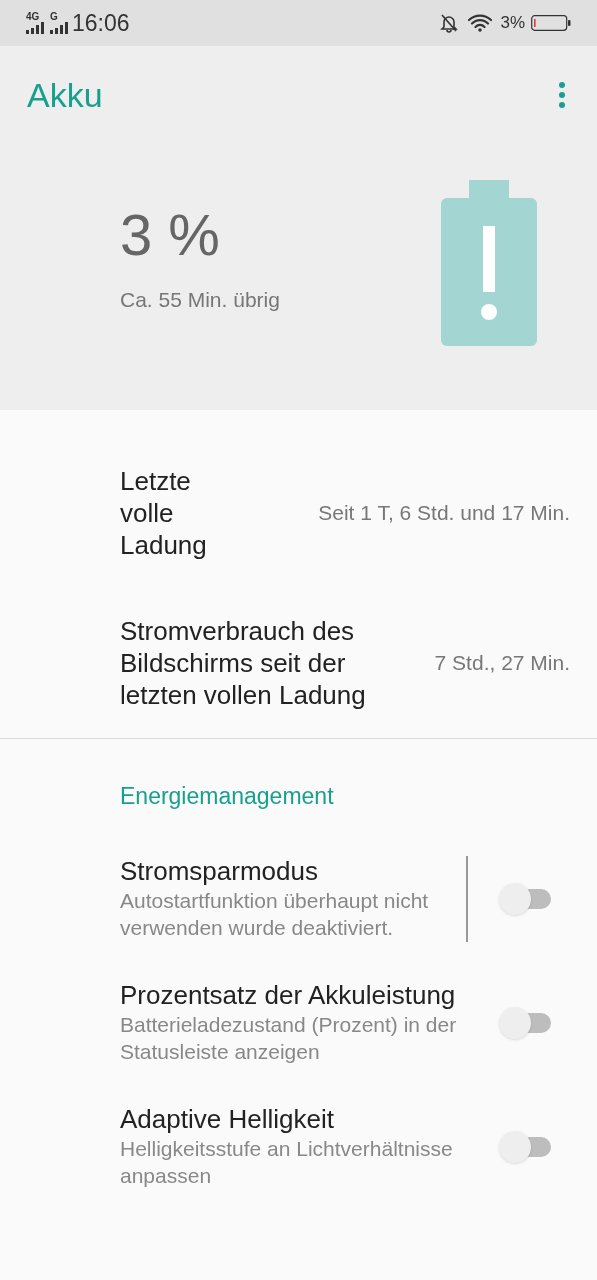 The image size is (597, 1280). Describe the element at coordinates (101, 23) in the screenshot. I see `clock: 16:06` at that location.